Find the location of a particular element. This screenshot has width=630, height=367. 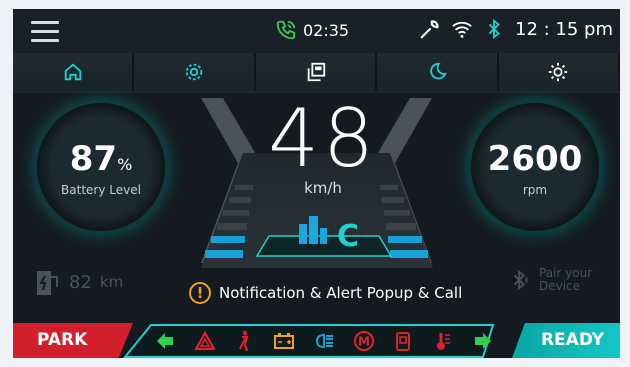

notification-popup: ! Notification & Alert Popup & Call is located at coordinates (319, 293).